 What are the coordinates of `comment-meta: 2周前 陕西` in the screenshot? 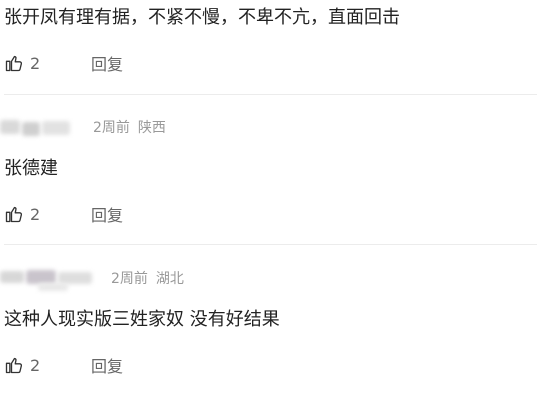 It's located at (129, 128).